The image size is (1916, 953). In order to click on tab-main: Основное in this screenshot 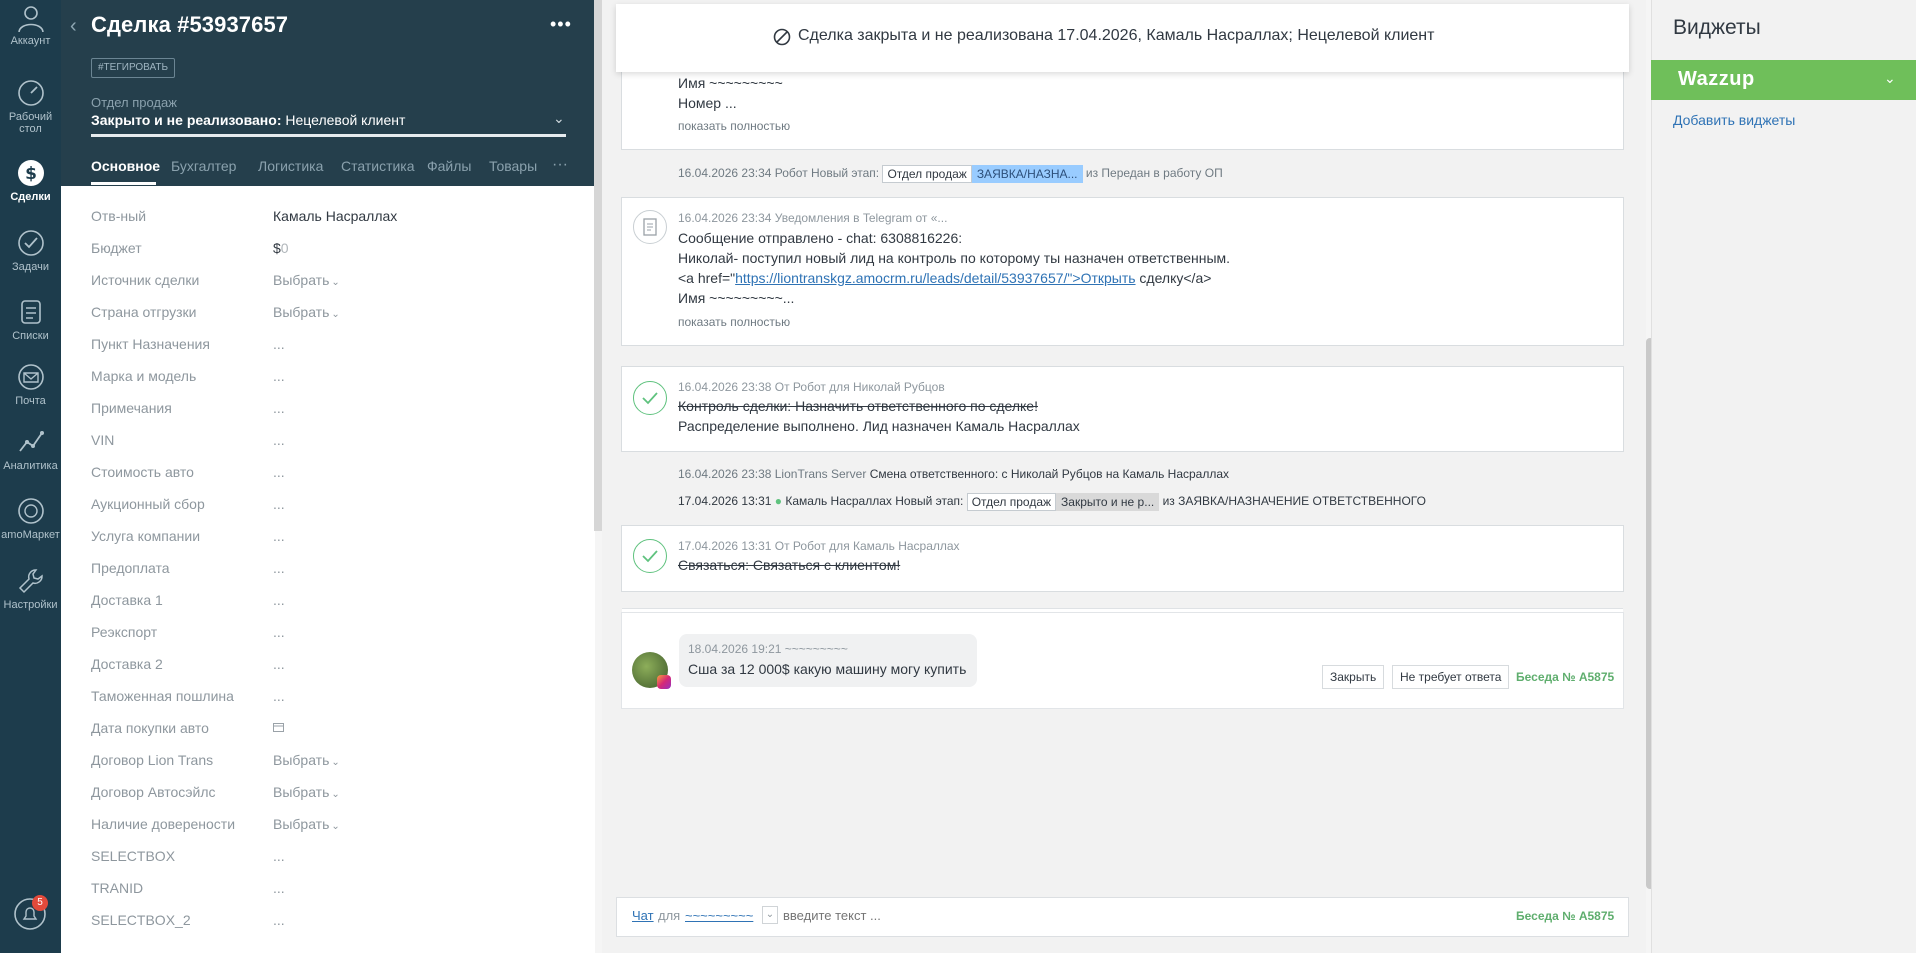, I will do `click(125, 166)`.